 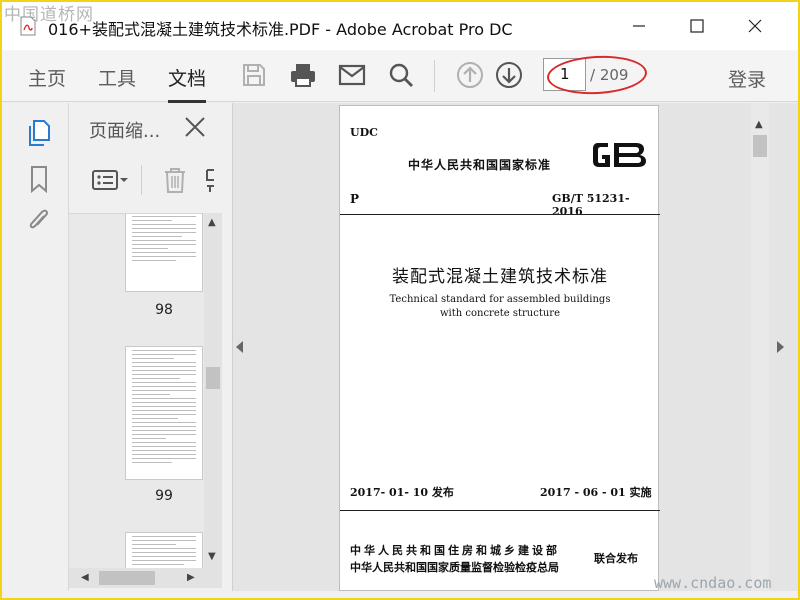 I want to click on collapse-left-panel-icon, so click(x=239, y=347).